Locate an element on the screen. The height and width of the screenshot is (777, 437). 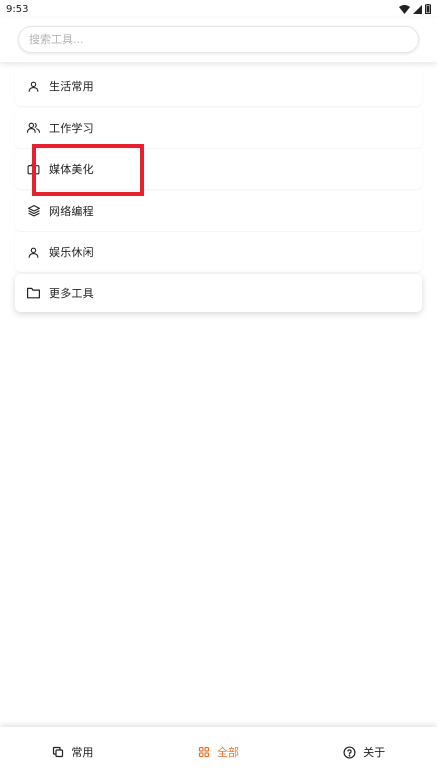
nav-item-all: 全部 is located at coordinates (219, 752).